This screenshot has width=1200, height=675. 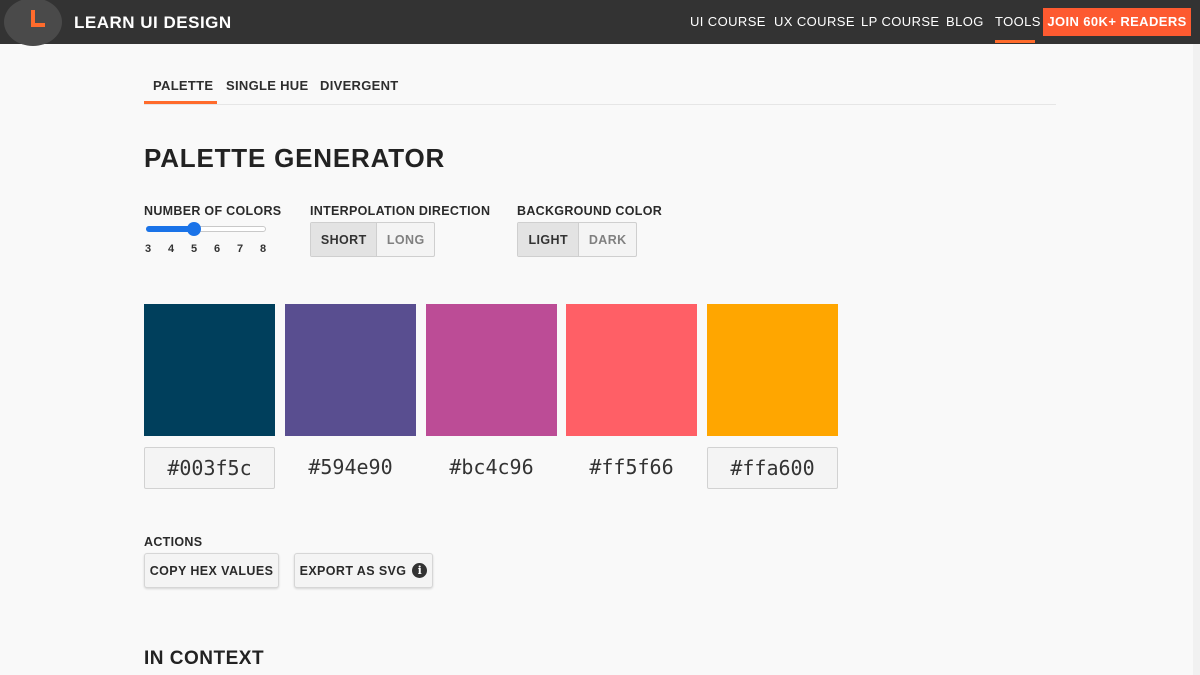 I want to click on hex-value: #594e90, so click(x=350, y=468).